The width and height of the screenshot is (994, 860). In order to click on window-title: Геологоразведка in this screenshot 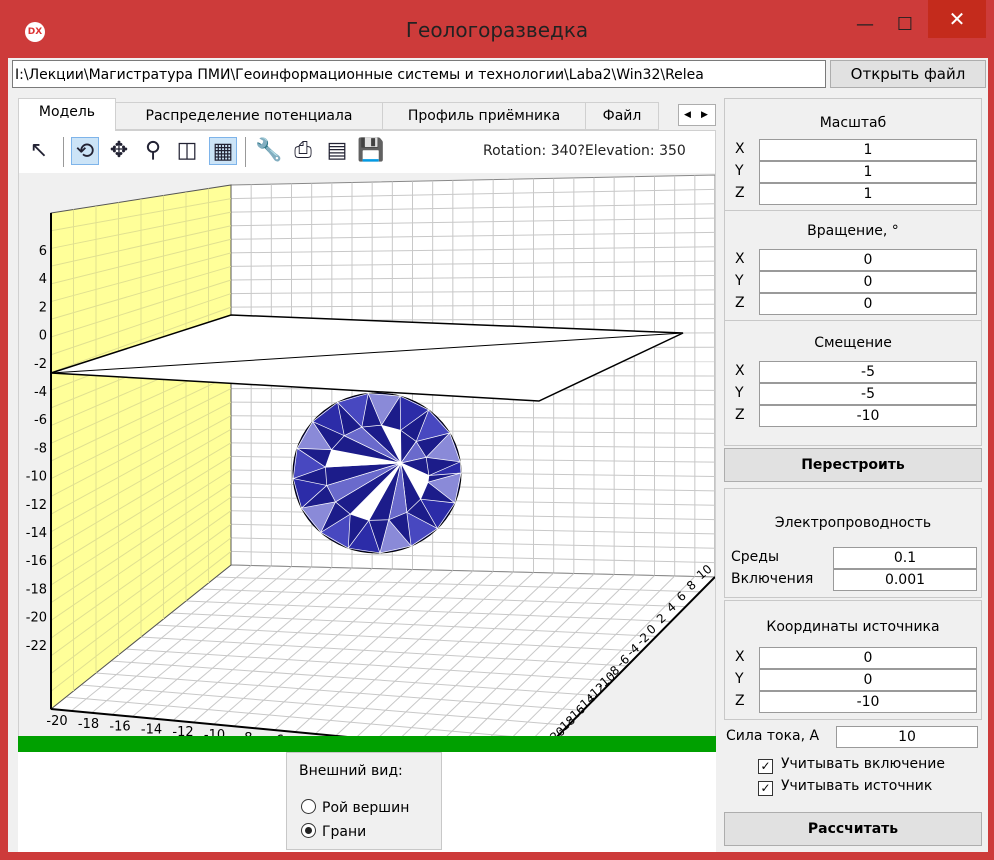, I will do `click(497, 30)`.